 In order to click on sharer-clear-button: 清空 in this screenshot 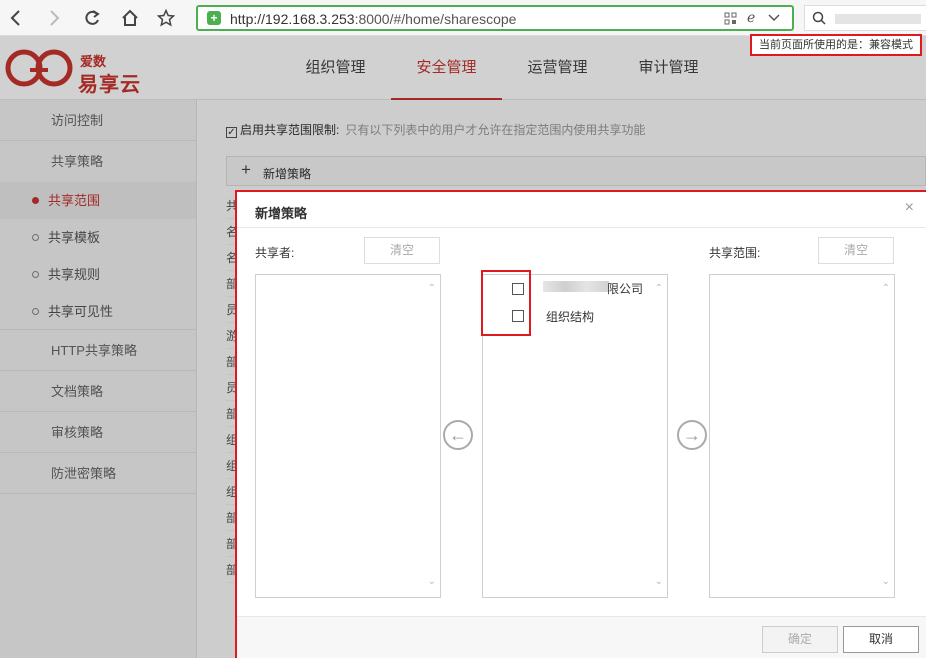, I will do `click(402, 250)`.